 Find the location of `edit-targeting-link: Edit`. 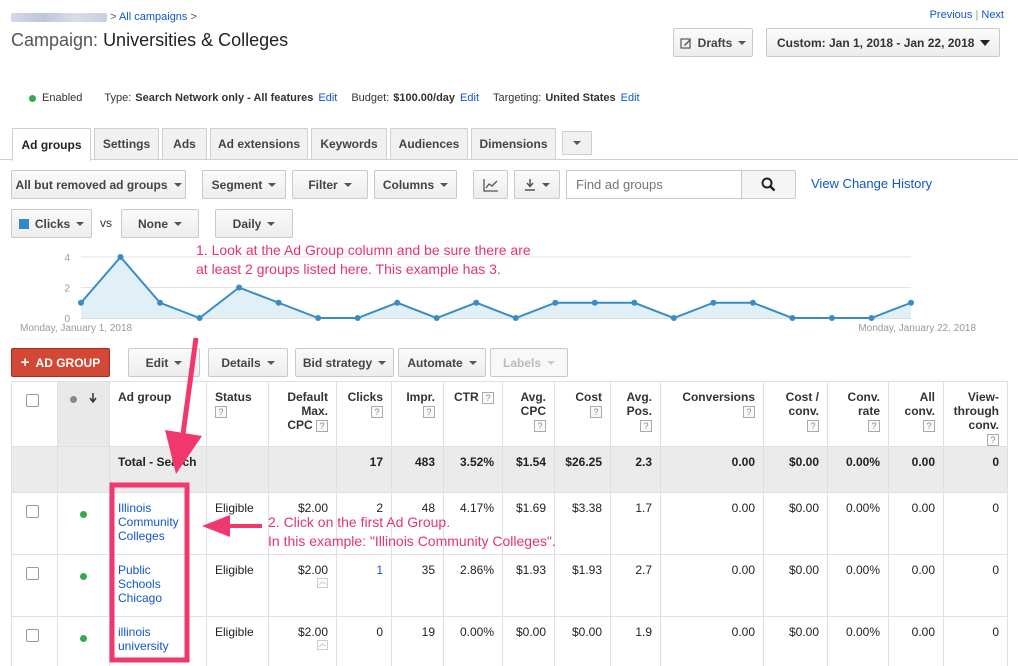

edit-targeting-link: Edit is located at coordinates (630, 98).